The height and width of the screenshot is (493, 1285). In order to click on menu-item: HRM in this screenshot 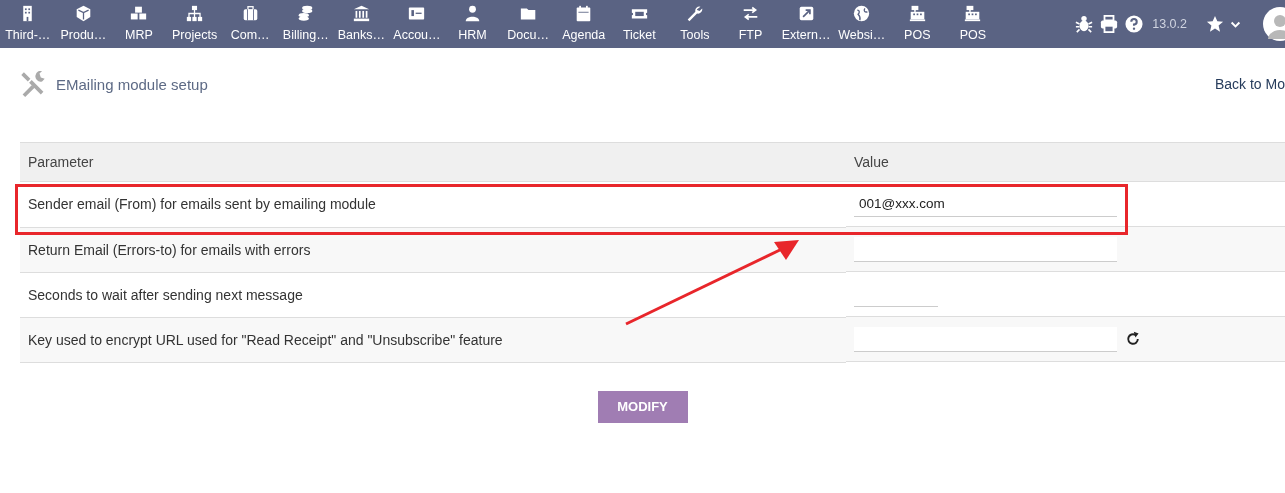, I will do `click(472, 24)`.